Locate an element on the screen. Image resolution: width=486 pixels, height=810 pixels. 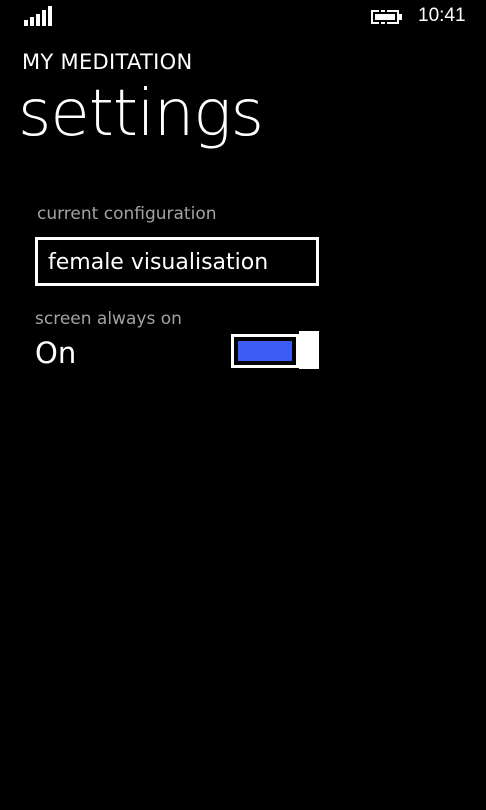
toggle-fill is located at coordinates (265, 351).